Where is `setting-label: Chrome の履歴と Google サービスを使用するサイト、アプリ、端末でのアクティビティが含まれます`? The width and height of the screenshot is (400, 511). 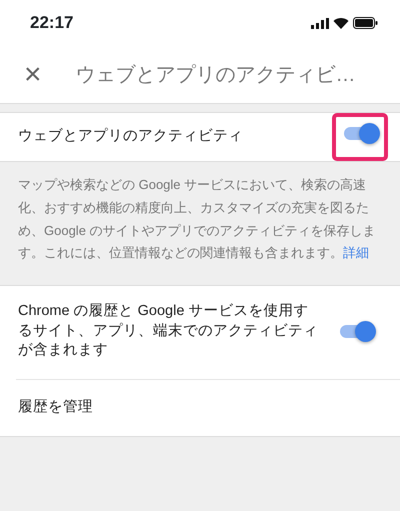 setting-label: Chrome の履歴と Google サービスを使用するサイト、アプリ、端末でのアクティビティが含まれます is located at coordinates (168, 331).